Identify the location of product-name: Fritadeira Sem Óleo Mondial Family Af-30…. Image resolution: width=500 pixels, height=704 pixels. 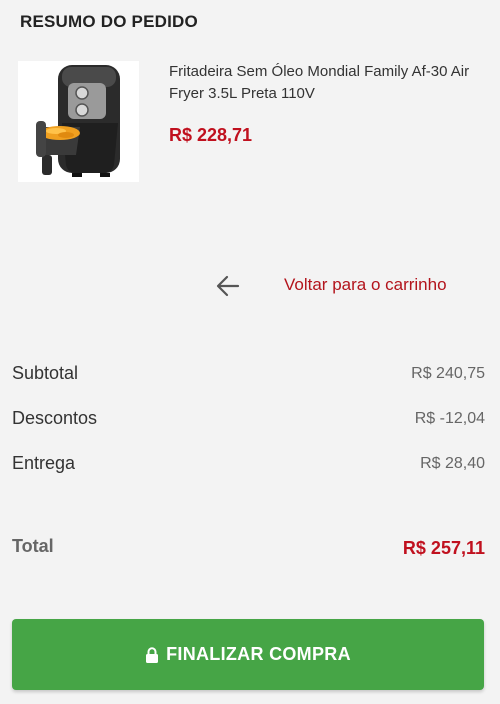
(329, 83).